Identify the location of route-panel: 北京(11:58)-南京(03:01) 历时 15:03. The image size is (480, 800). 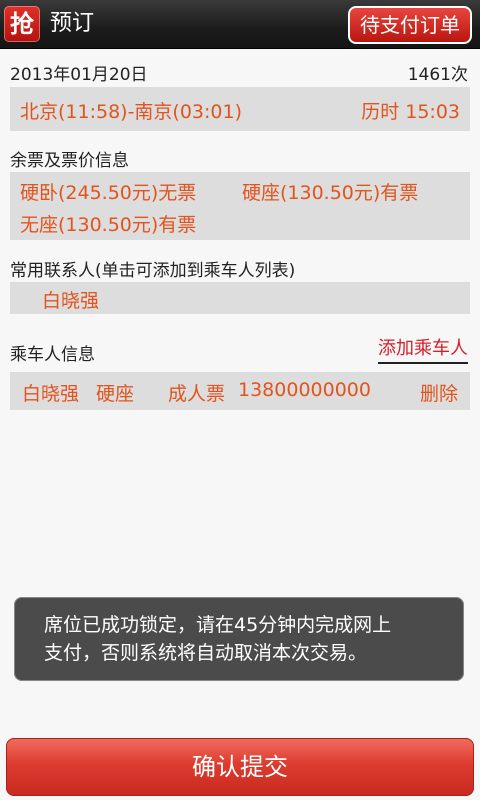
(240, 109).